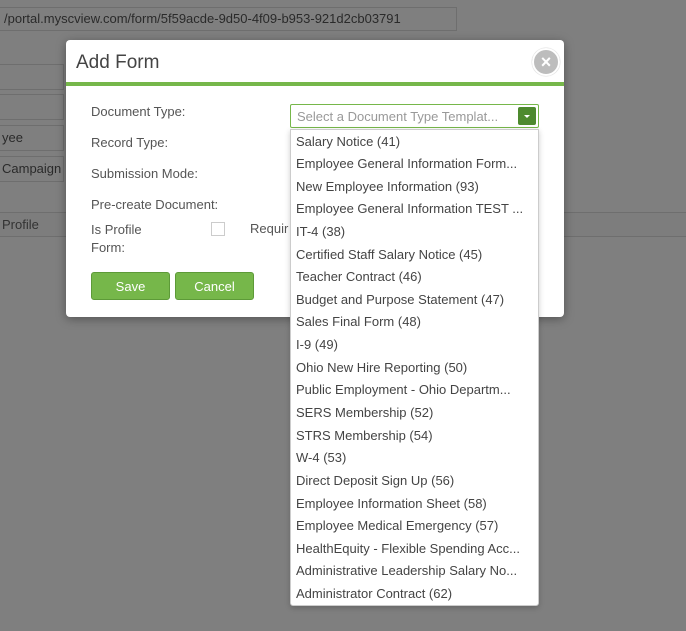 Image resolution: width=686 pixels, height=631 pixels. Describe the element at coordinates (414, 232) in the screenshot. I see `dropdown-option: IT-4 (38)` at that location.